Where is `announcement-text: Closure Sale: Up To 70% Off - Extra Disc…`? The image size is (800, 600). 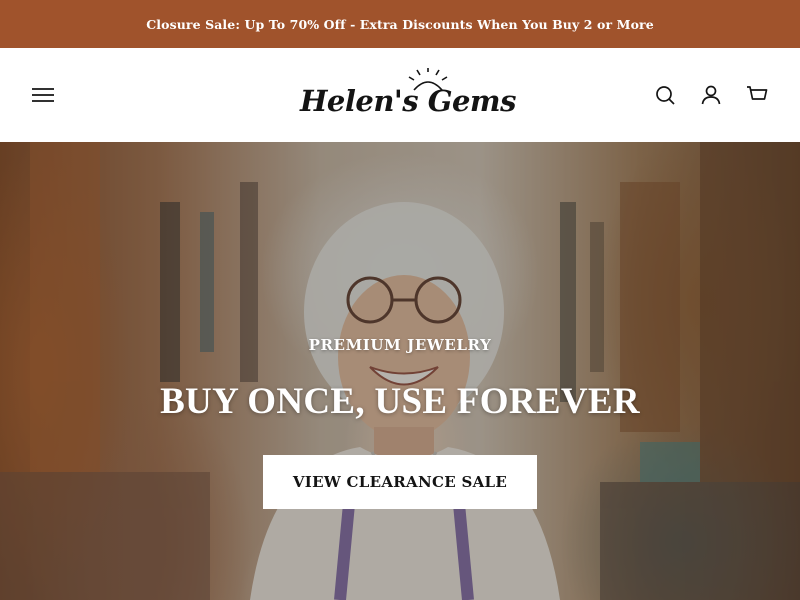
announcement-text: Closure Sale: Up To 70% Off - Extra Disc… is located at coordinates (400, 24).